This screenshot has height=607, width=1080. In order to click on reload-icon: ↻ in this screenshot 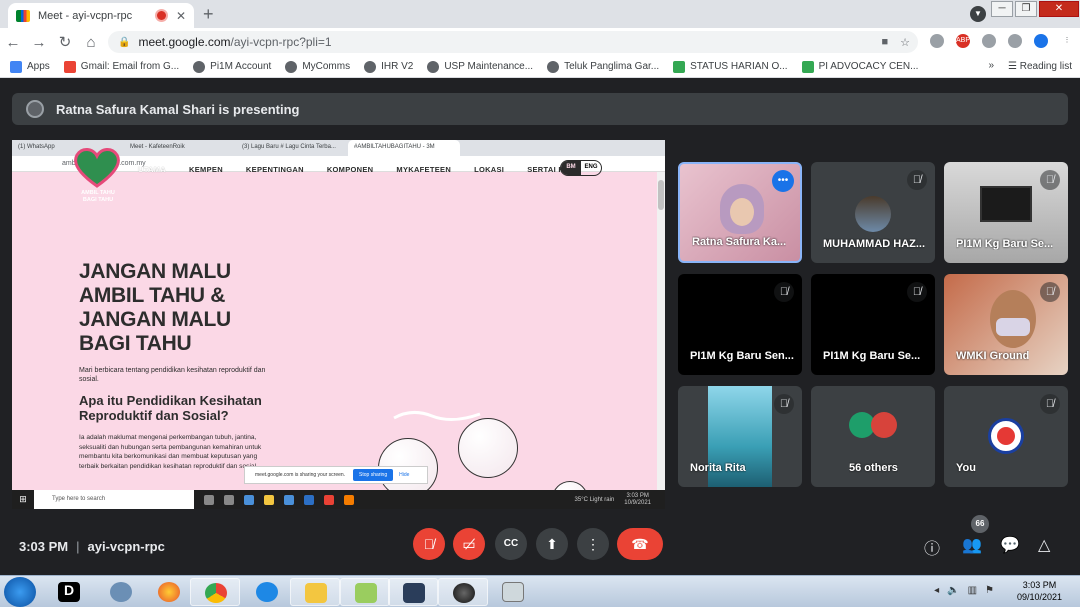, I will do `click(65, 42)`.